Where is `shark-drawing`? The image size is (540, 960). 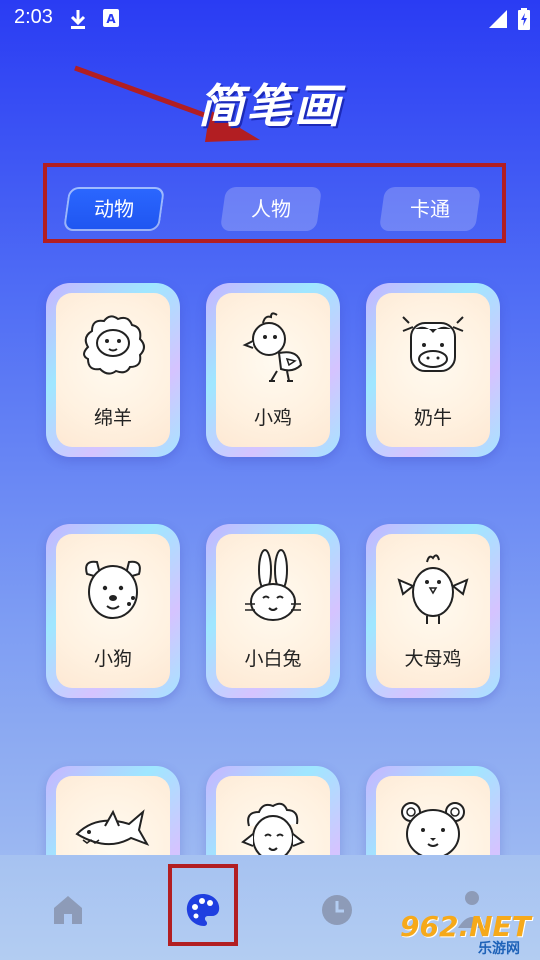
shark-drawing is located at coordinates (112, 827).